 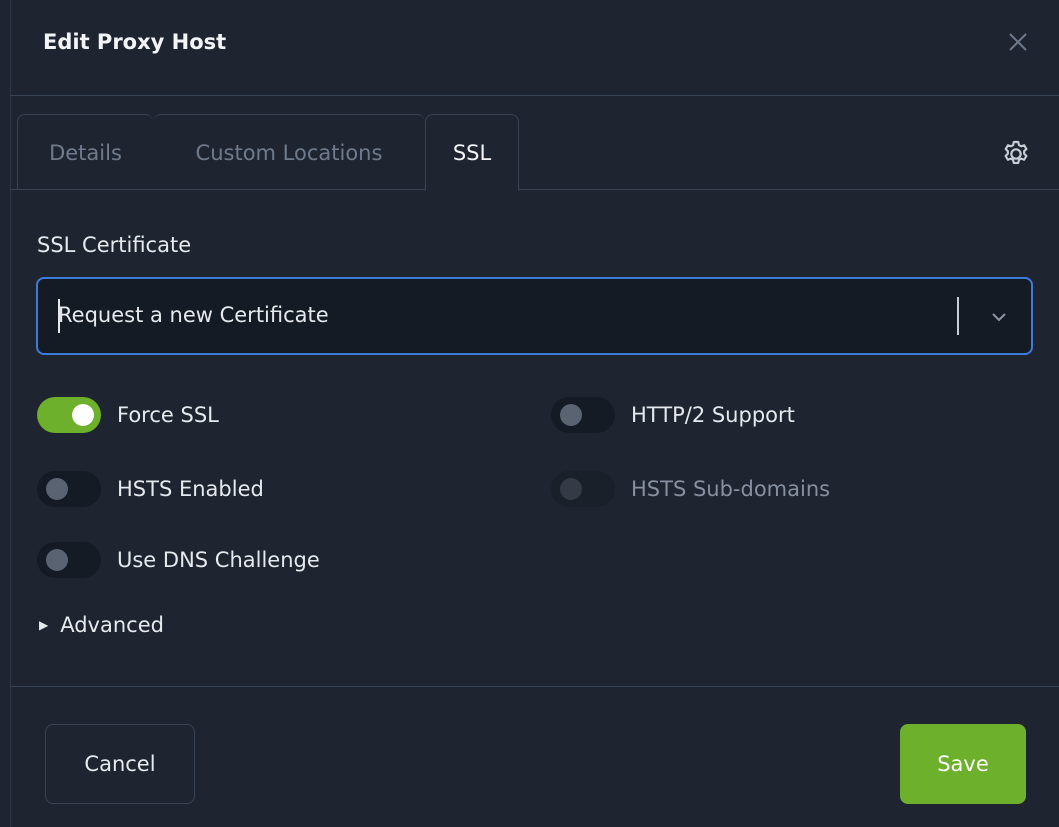 I want to click on advanced-label: Advanced, so click(x=112, y=625).